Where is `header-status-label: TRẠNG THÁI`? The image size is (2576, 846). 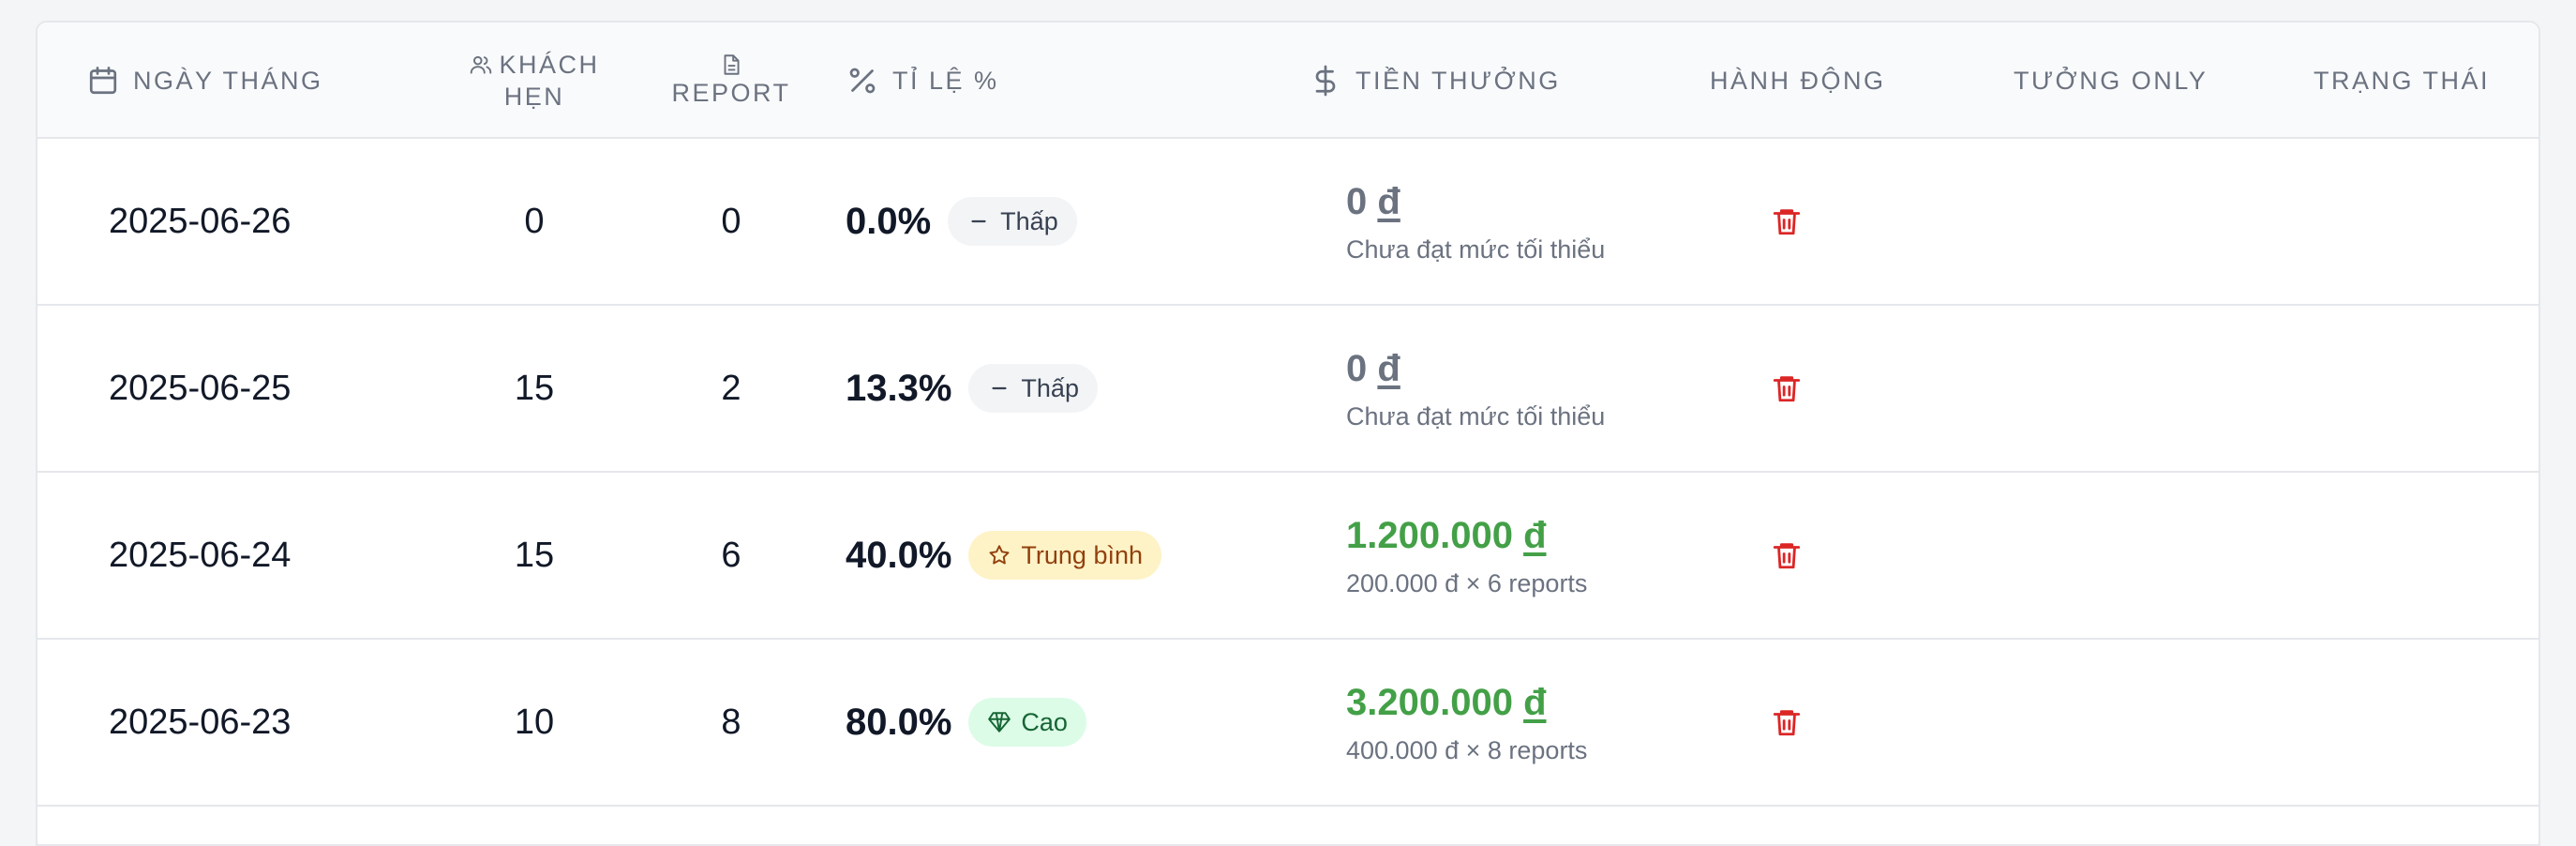
header-status-label: TRẠNG THÁI is located at coordinates (2403, 80).